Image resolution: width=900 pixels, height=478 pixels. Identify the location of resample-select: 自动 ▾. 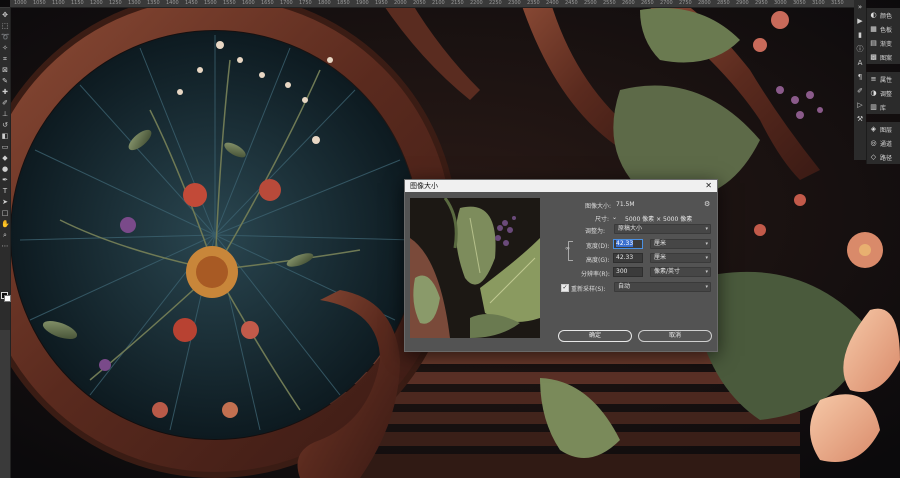
(662, 287).